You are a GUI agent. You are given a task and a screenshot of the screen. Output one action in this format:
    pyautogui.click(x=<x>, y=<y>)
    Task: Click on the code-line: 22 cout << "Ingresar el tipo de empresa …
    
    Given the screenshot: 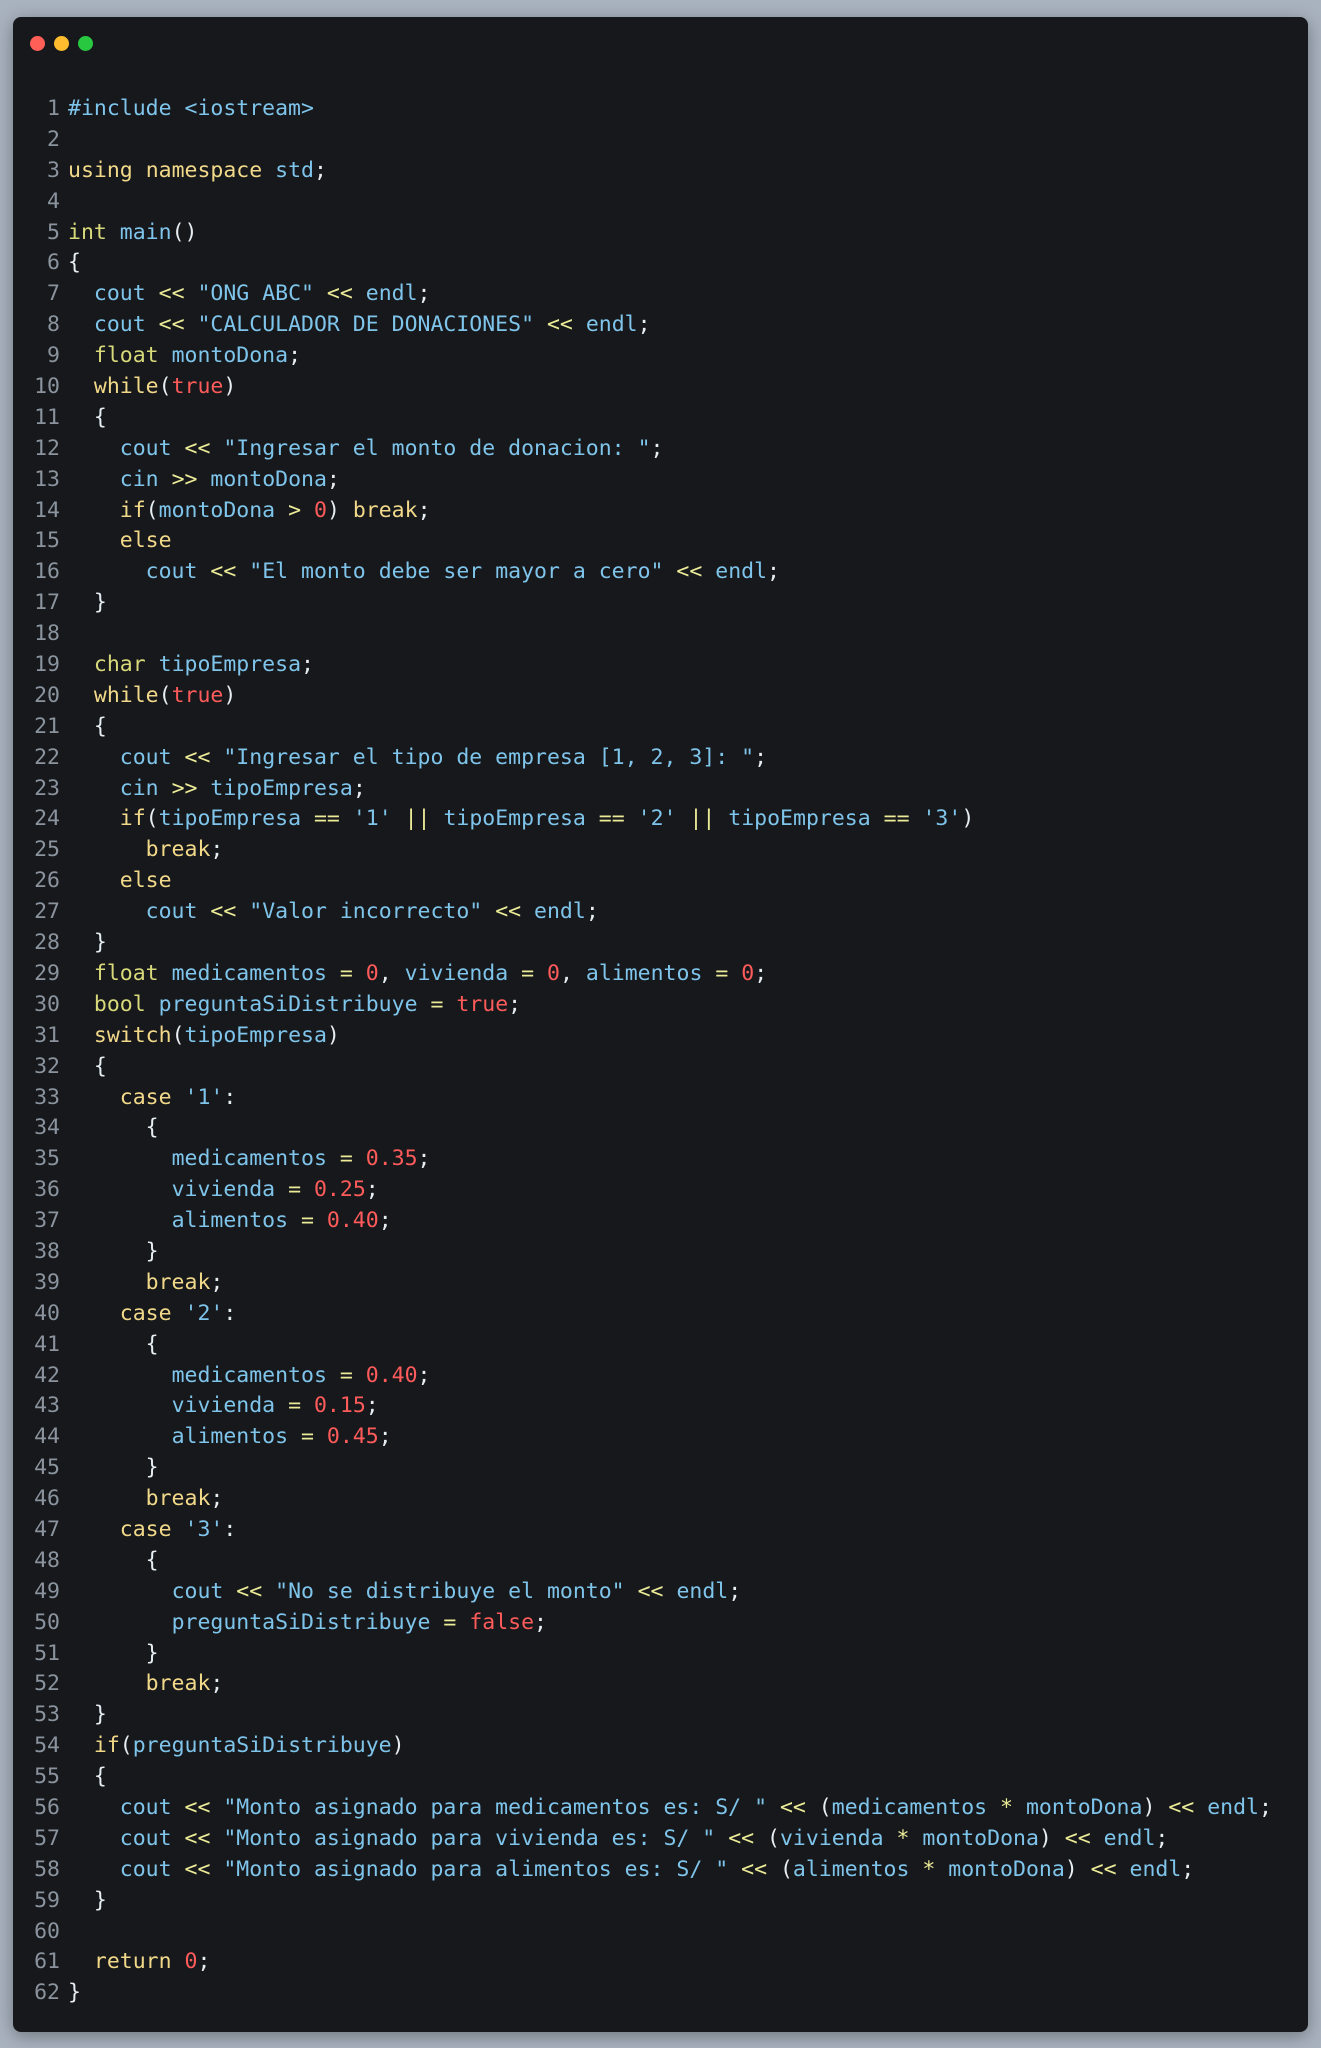 What is the action you would take?
    pyautogui.click(x=660, y=758)
    